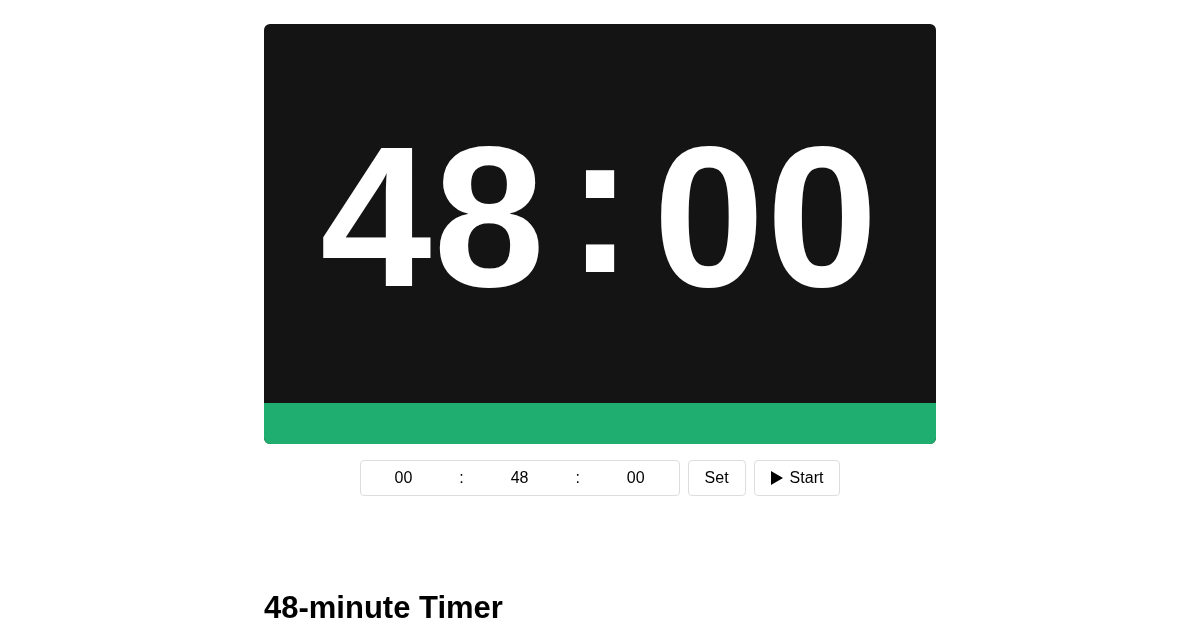 The height and width of the screenshot is (627, 1200). Describe the element at coordinates (766, 216) in the screenshot. I see `seconds-display: 00` at that location.